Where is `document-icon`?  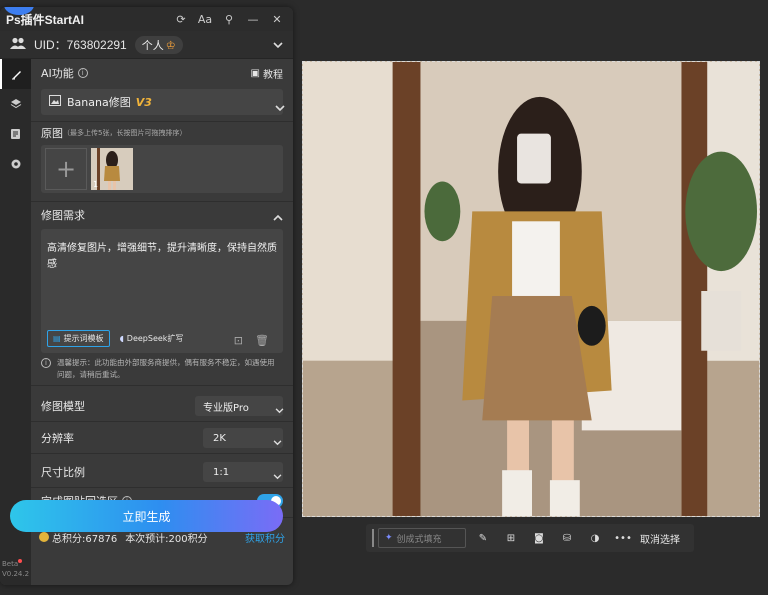
document-icon is located at coordinates (15, 134).